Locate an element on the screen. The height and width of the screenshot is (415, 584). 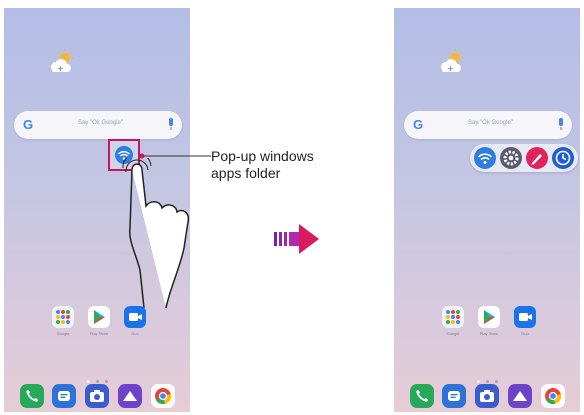
touch-hand-icon is located at coordinates (156, 233).